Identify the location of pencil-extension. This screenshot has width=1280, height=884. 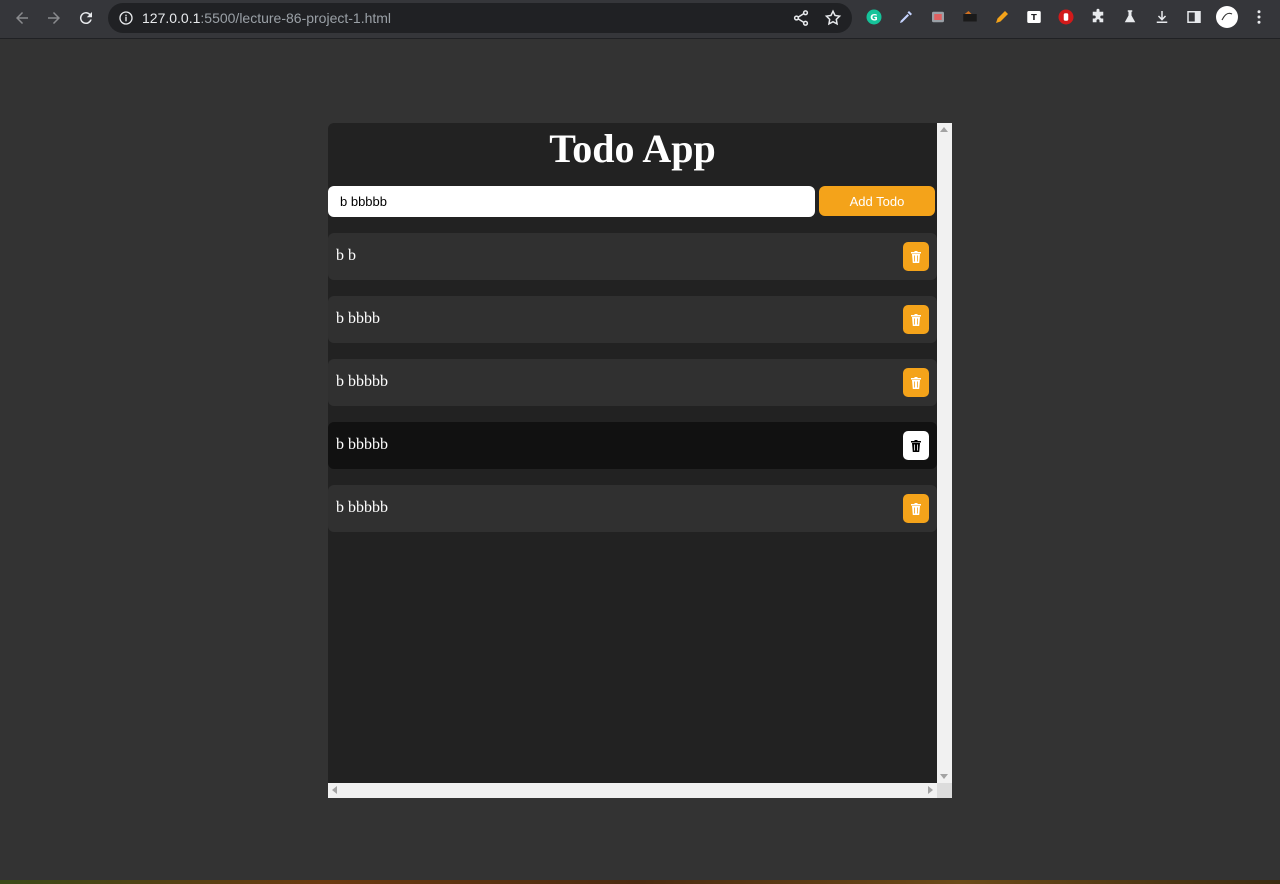
(1002, 17).